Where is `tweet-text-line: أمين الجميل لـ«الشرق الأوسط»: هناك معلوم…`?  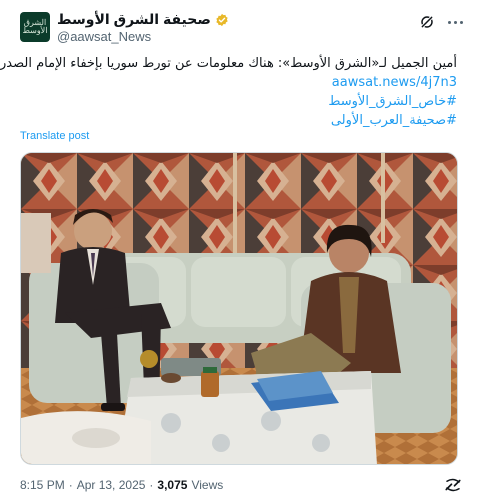 tweet-text-line: أمين الجميل لـ«الشرق الأوسط»: هناك معلوم… is located at coordinates (228, 63).